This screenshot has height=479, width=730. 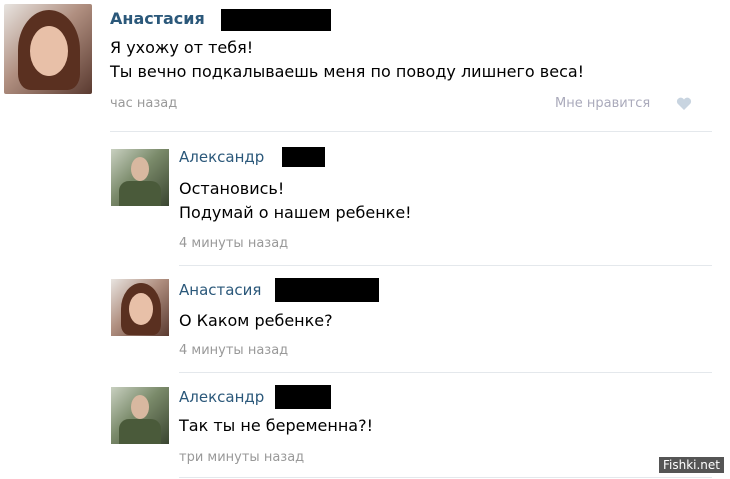 What do you see at coordinates (220, 290) in the screenshot?
I see `reply-author-name: Анастасия` at bounding box center [220, 290].